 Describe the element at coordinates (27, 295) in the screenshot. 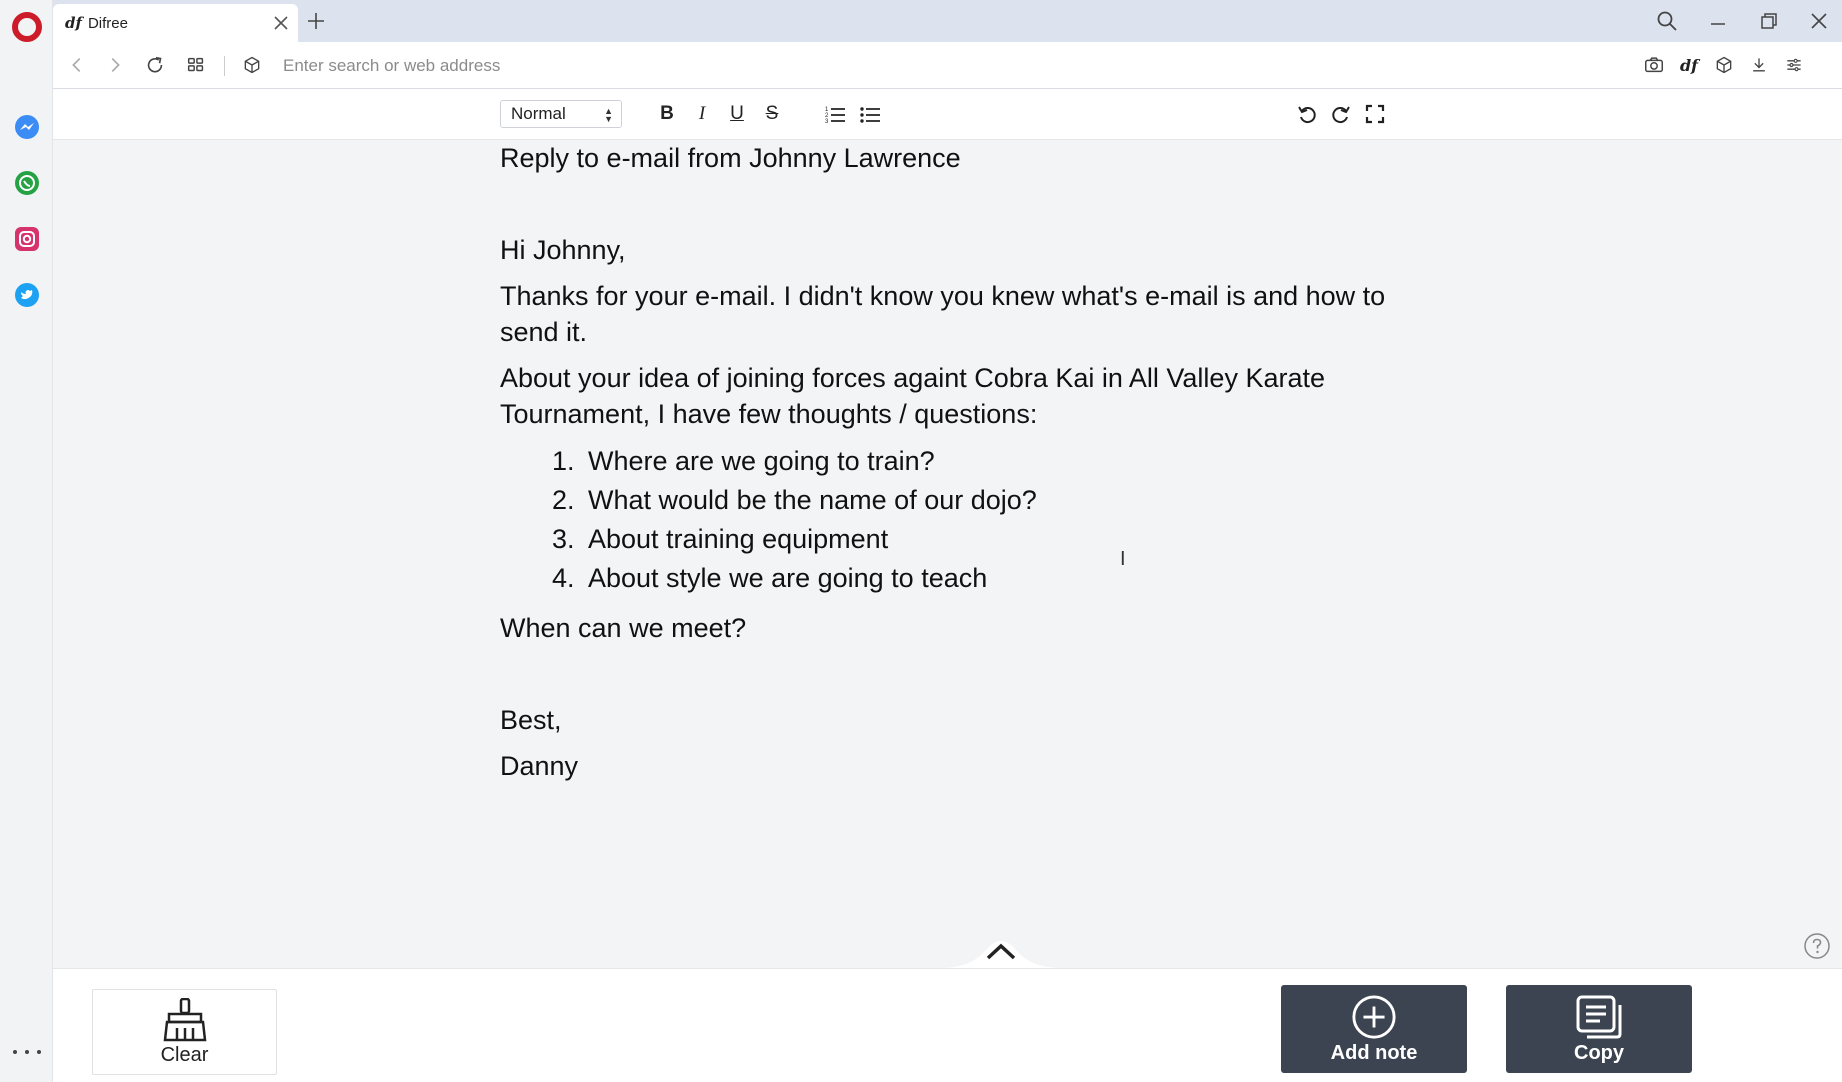

I see `twitter-icon` at that location.